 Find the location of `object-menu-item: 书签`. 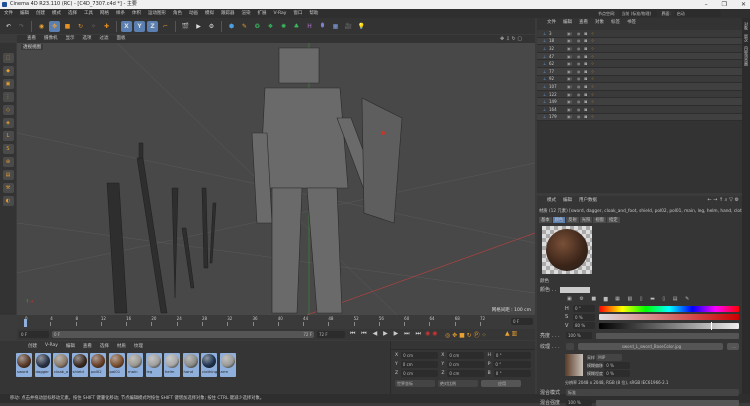

object-menu-item: 书签 is located at coordinates (631, 22).